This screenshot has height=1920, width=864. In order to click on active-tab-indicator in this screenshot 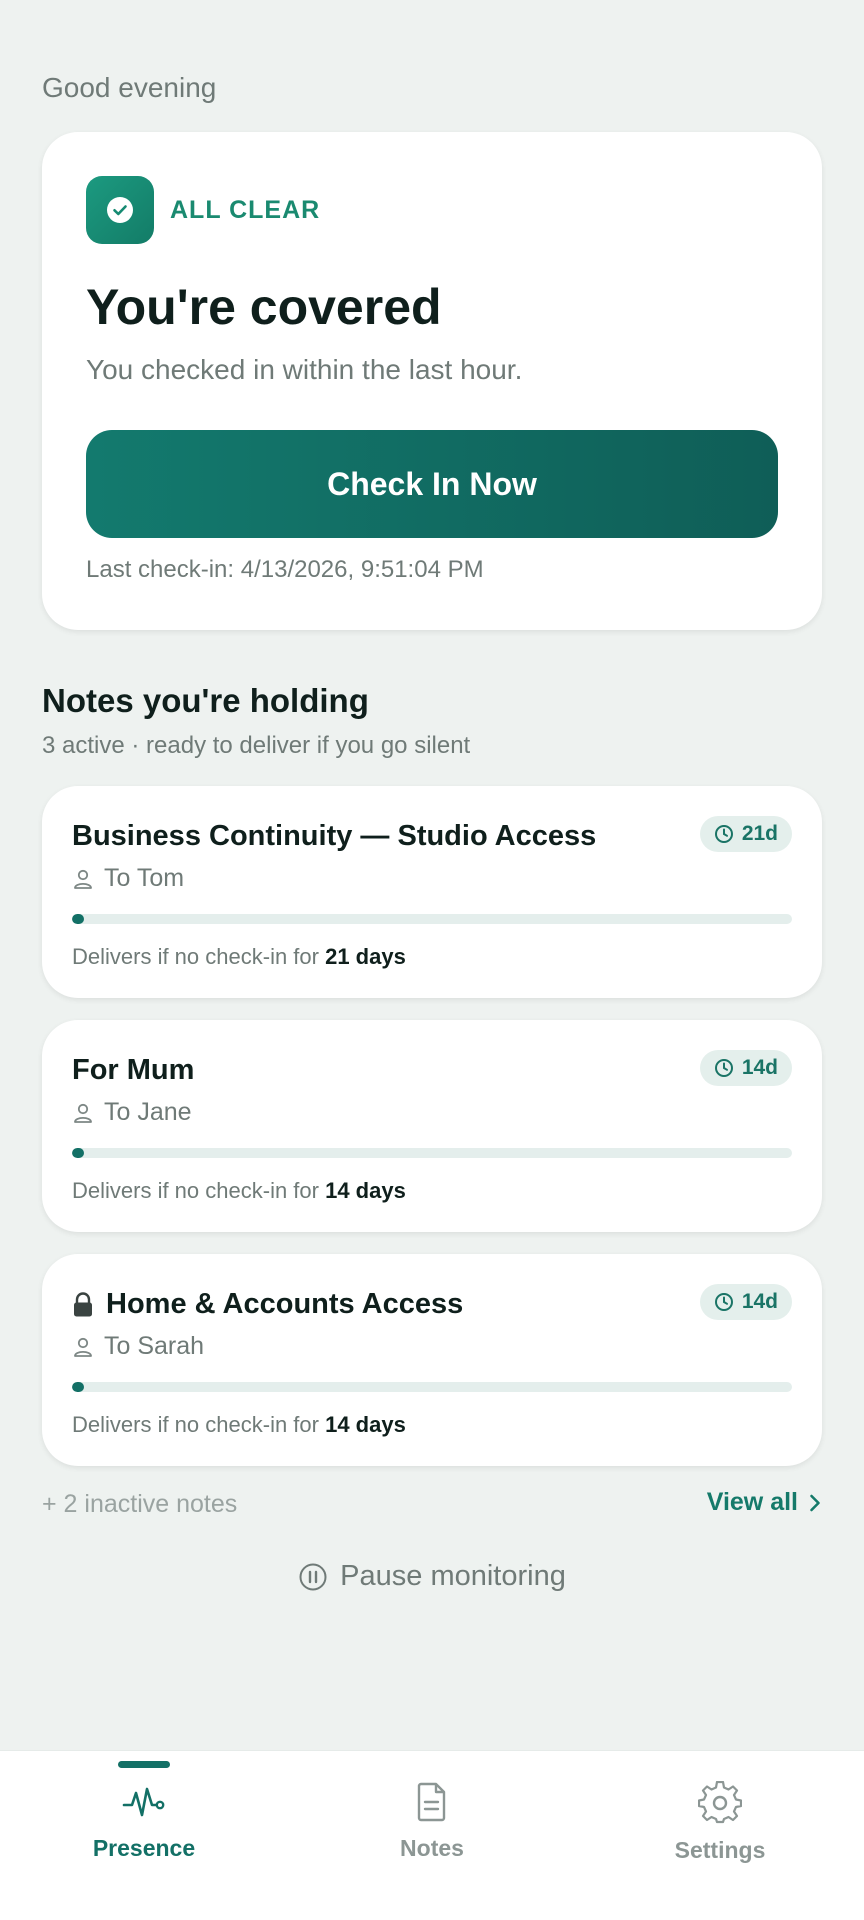, I will do `click(144, 1764)`.